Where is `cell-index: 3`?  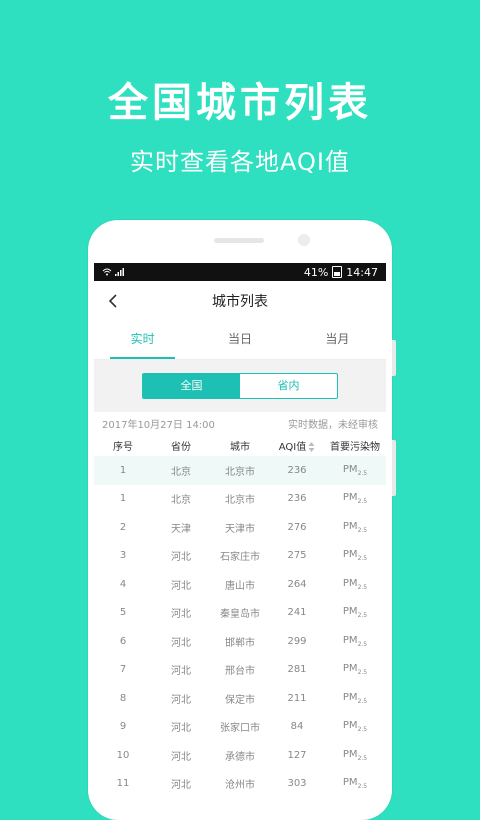
cell-index: 3 is located at coordinates (123, 556).